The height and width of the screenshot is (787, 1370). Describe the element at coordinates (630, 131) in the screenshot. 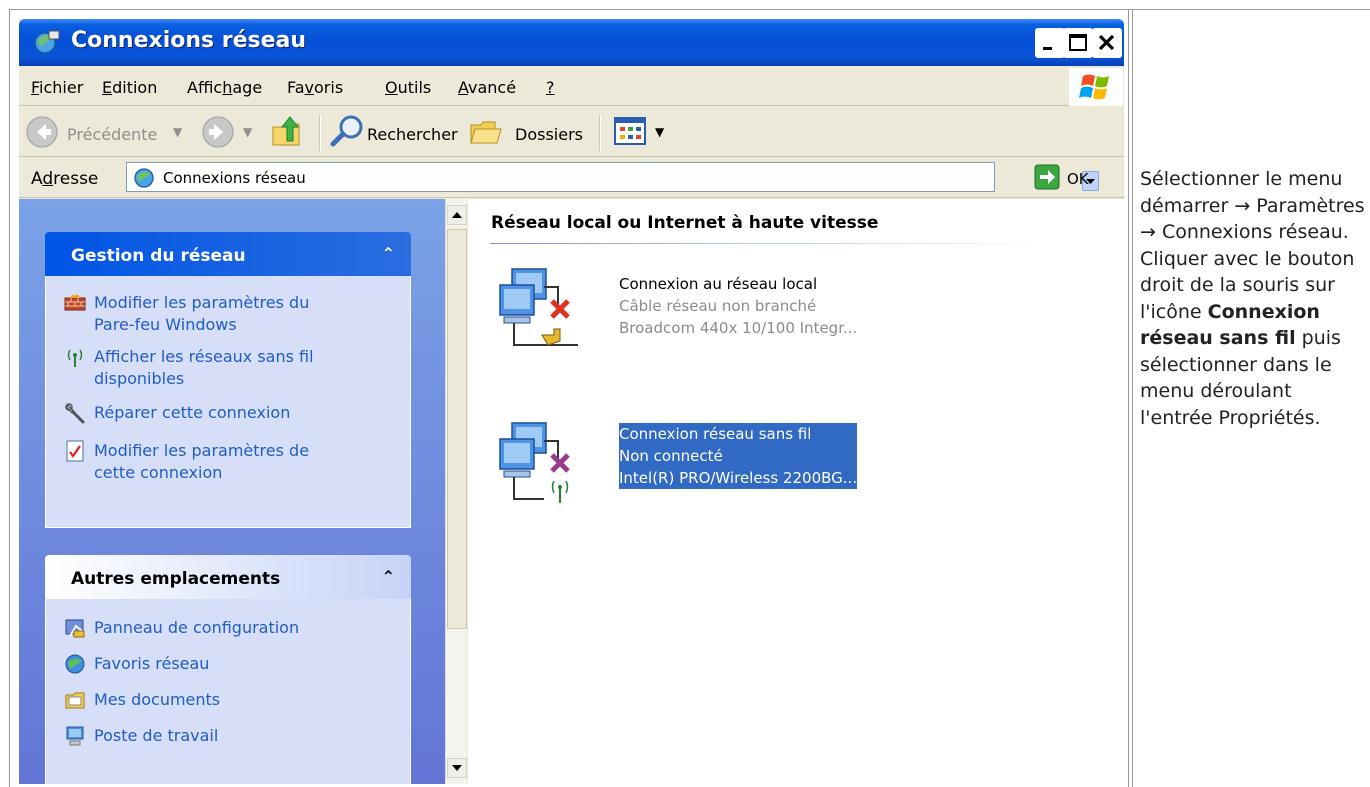

I see `views-icon` at that location.